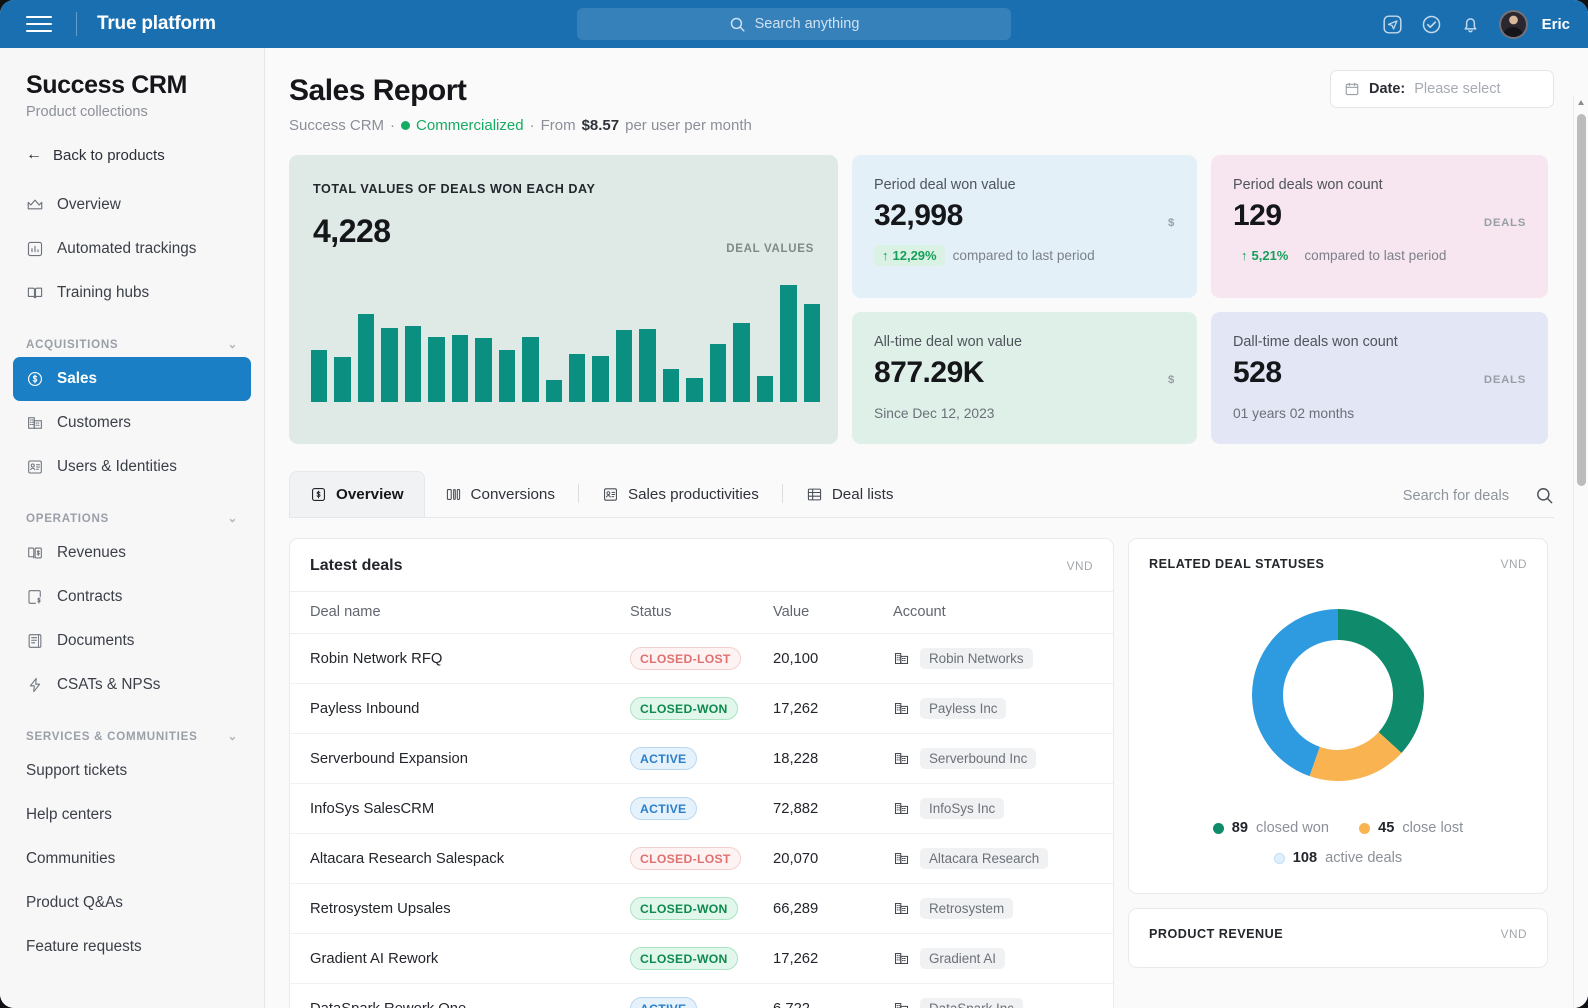  Describe the element at coordinates (87, 112) in the screenshot. I see `sidebar-subtitle: Product collections` at that location.